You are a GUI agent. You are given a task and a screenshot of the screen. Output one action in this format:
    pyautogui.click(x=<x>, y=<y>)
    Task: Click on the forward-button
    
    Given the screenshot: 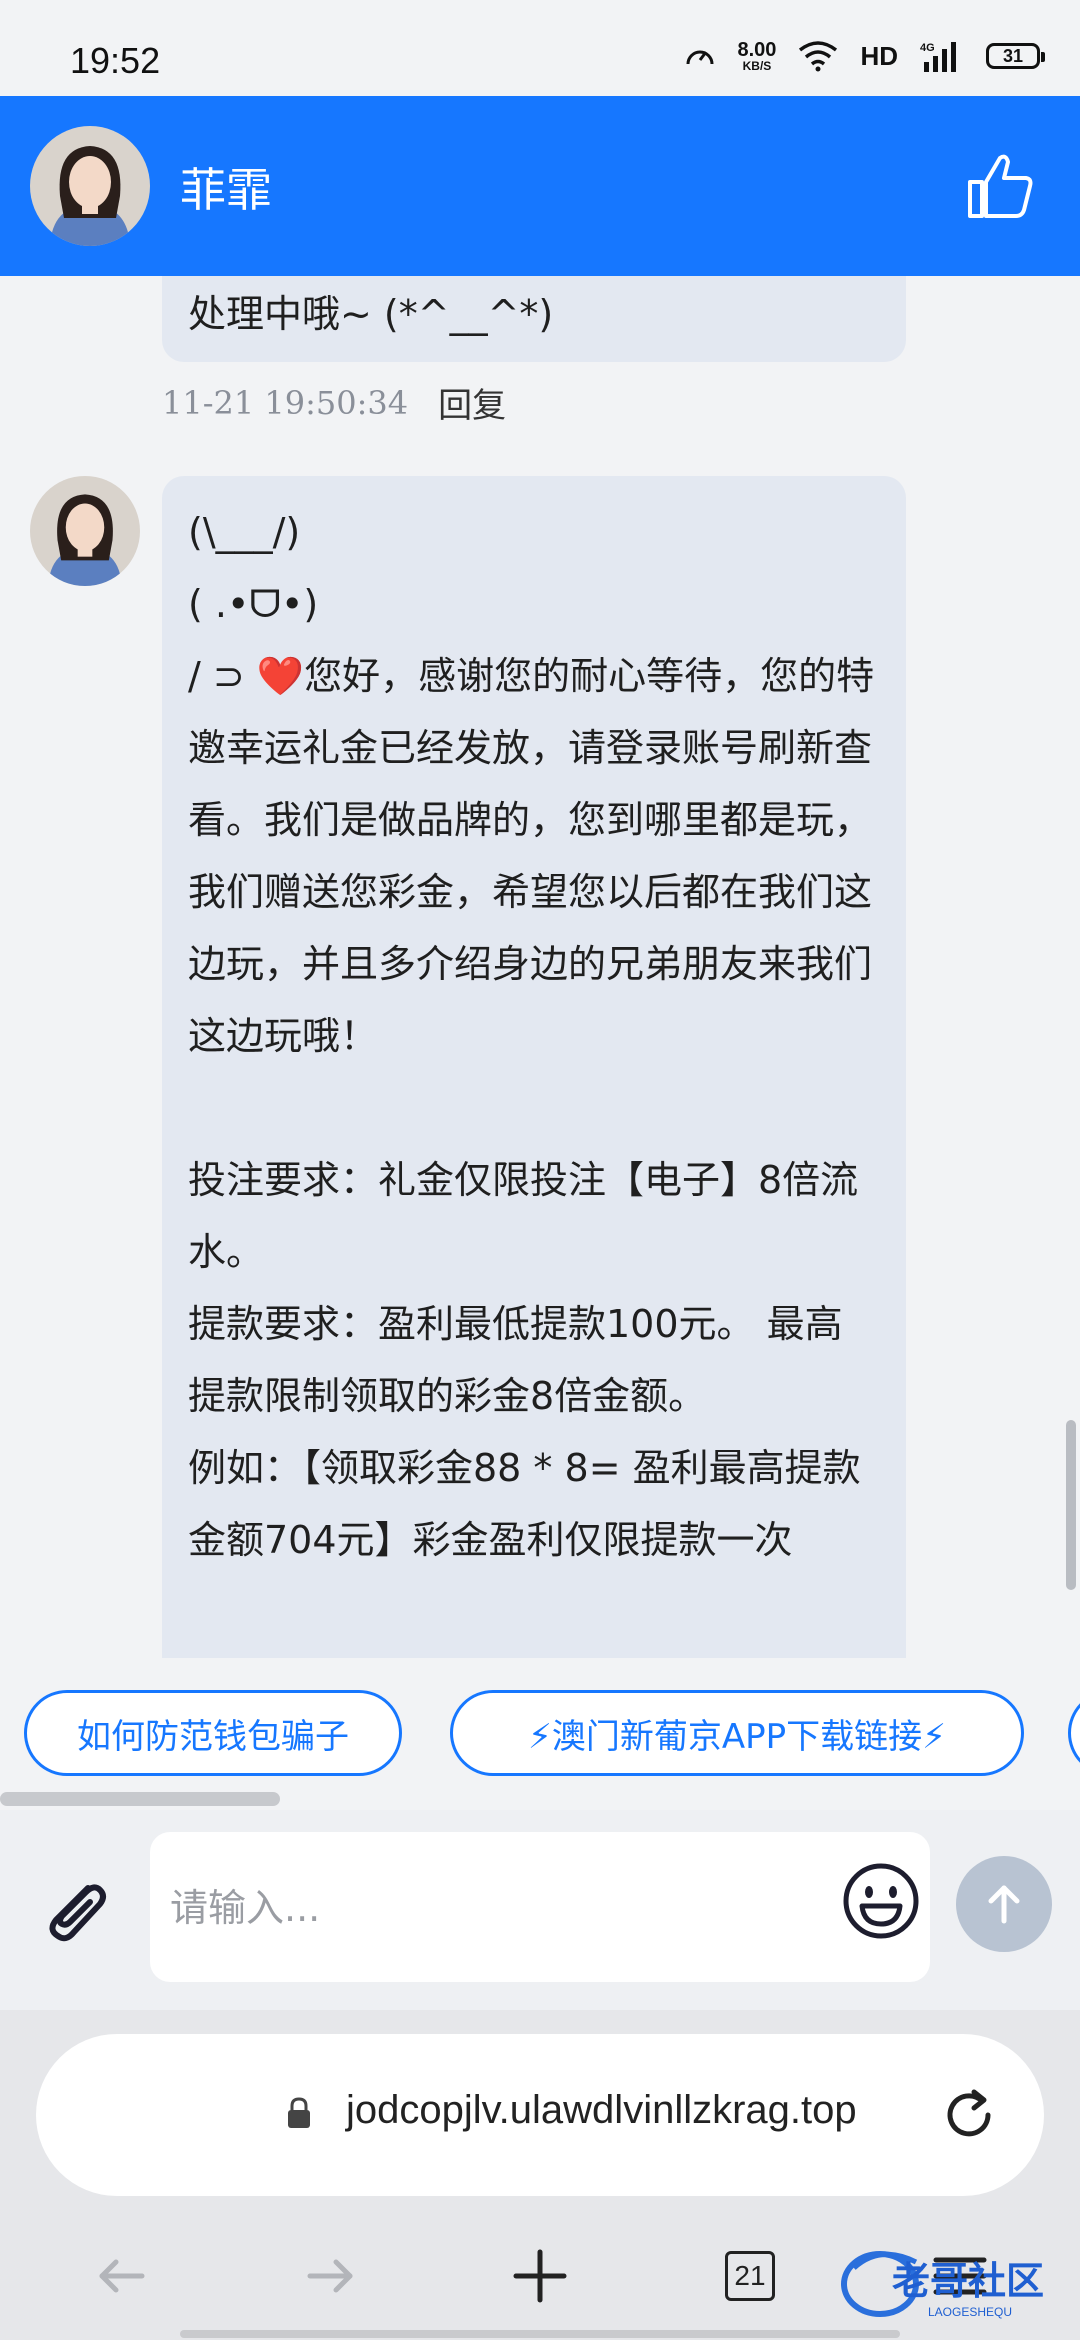 What is the action you would take?
    pyautogui.click(x=330, y=2276)
    